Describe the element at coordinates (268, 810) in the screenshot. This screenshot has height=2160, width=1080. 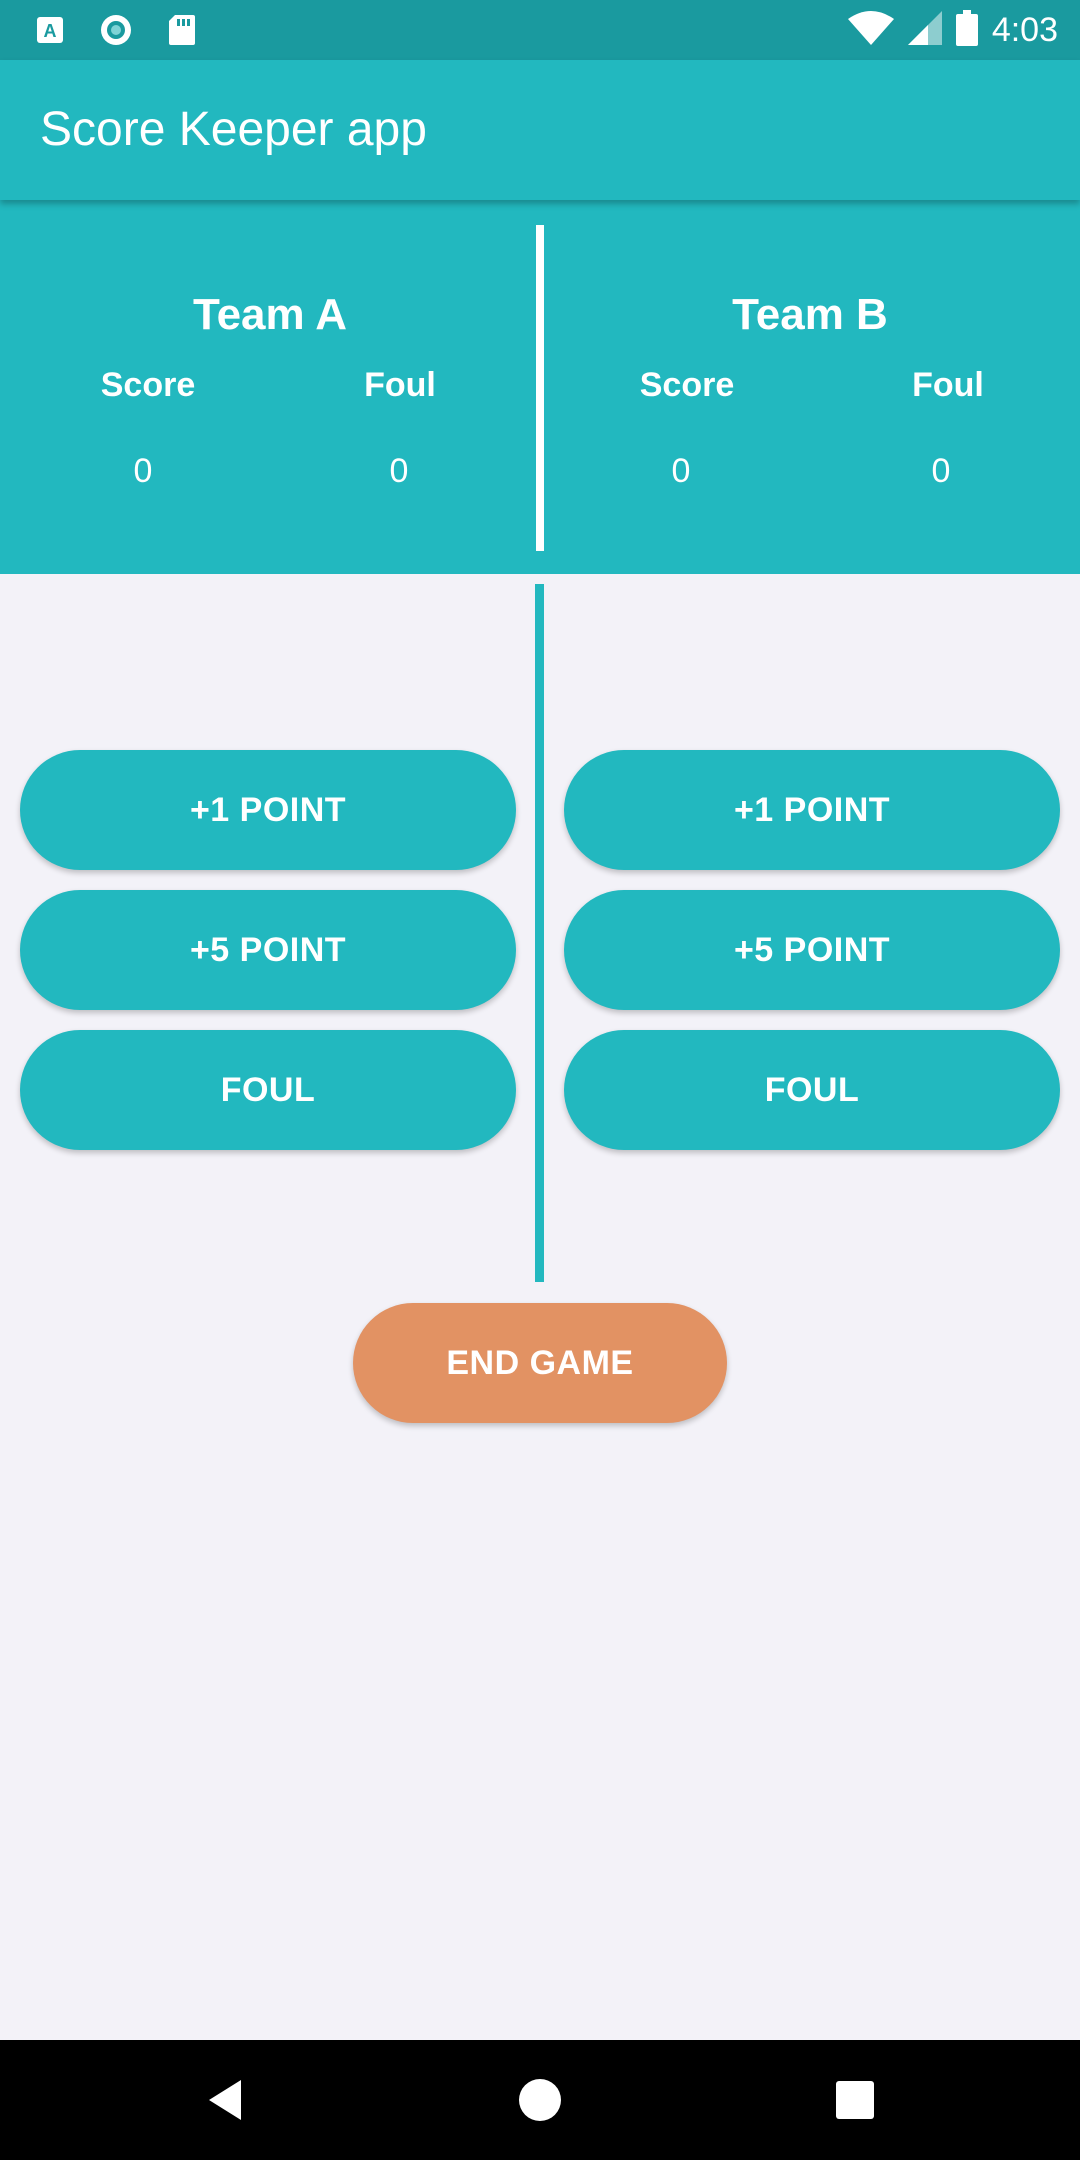
I see `team-a-plus-one-button: +1 POINT` at that location.